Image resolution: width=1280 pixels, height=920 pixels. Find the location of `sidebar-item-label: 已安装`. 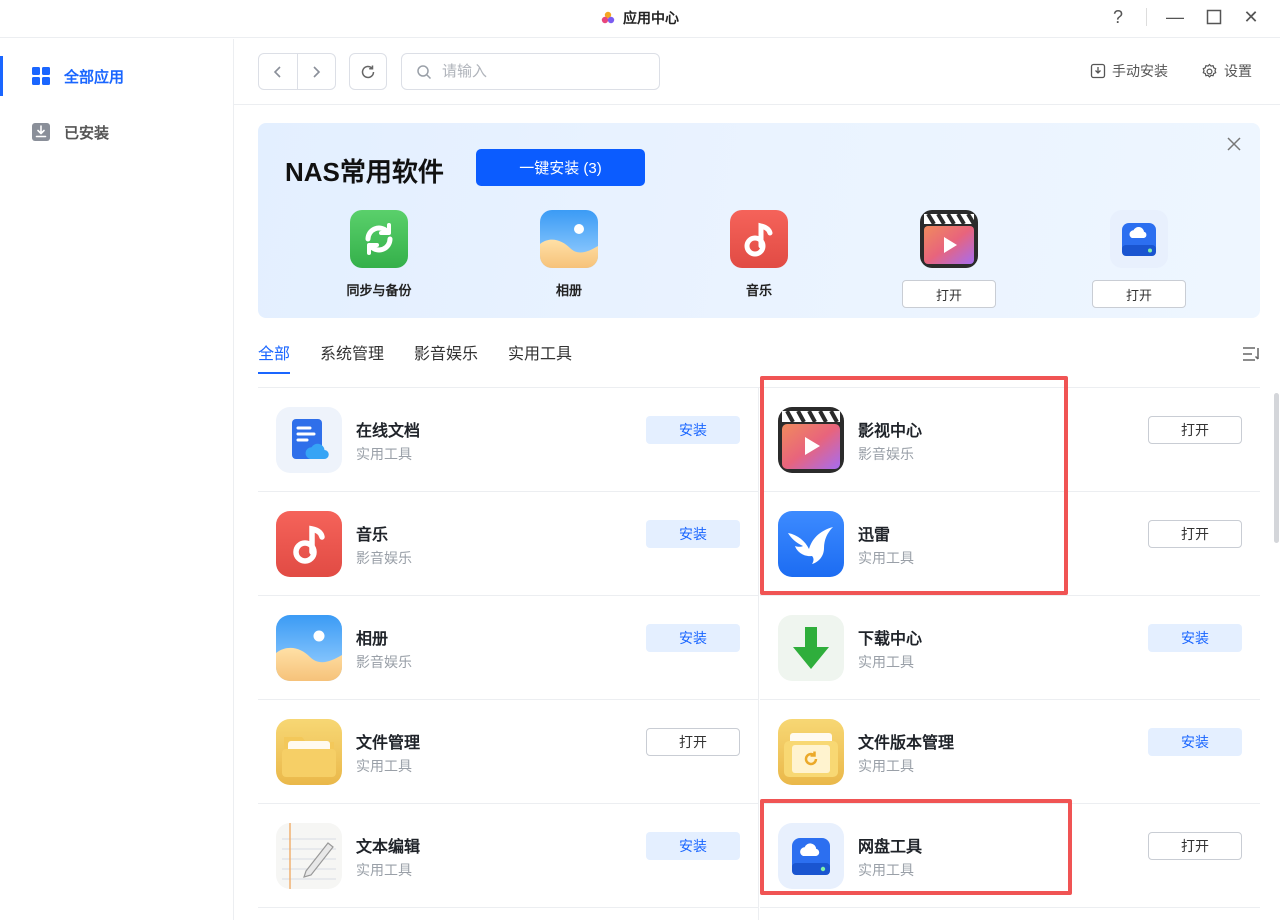

sidebar-item-label: 已安装 is located at coordinates (87, 133).